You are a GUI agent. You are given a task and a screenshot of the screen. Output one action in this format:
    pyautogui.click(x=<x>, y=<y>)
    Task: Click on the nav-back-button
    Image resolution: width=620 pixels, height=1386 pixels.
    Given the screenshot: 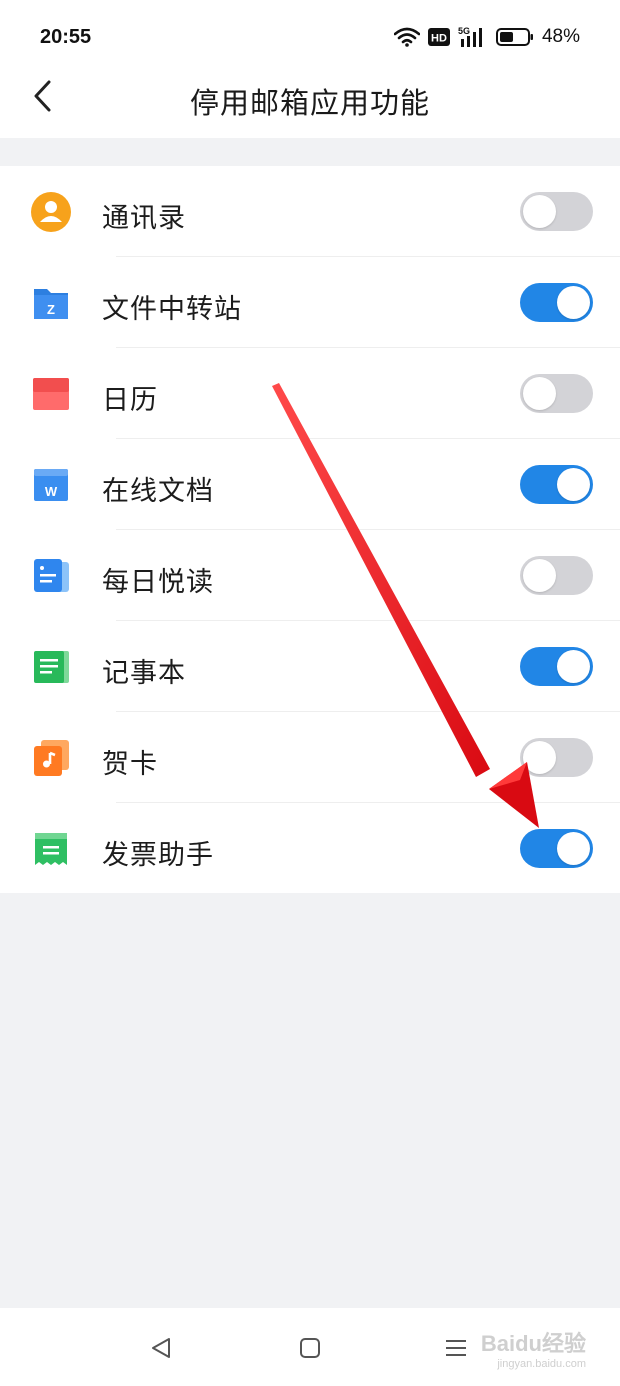 What is the action you would take?
    pyautogui.click(x=161, y=1350)
    